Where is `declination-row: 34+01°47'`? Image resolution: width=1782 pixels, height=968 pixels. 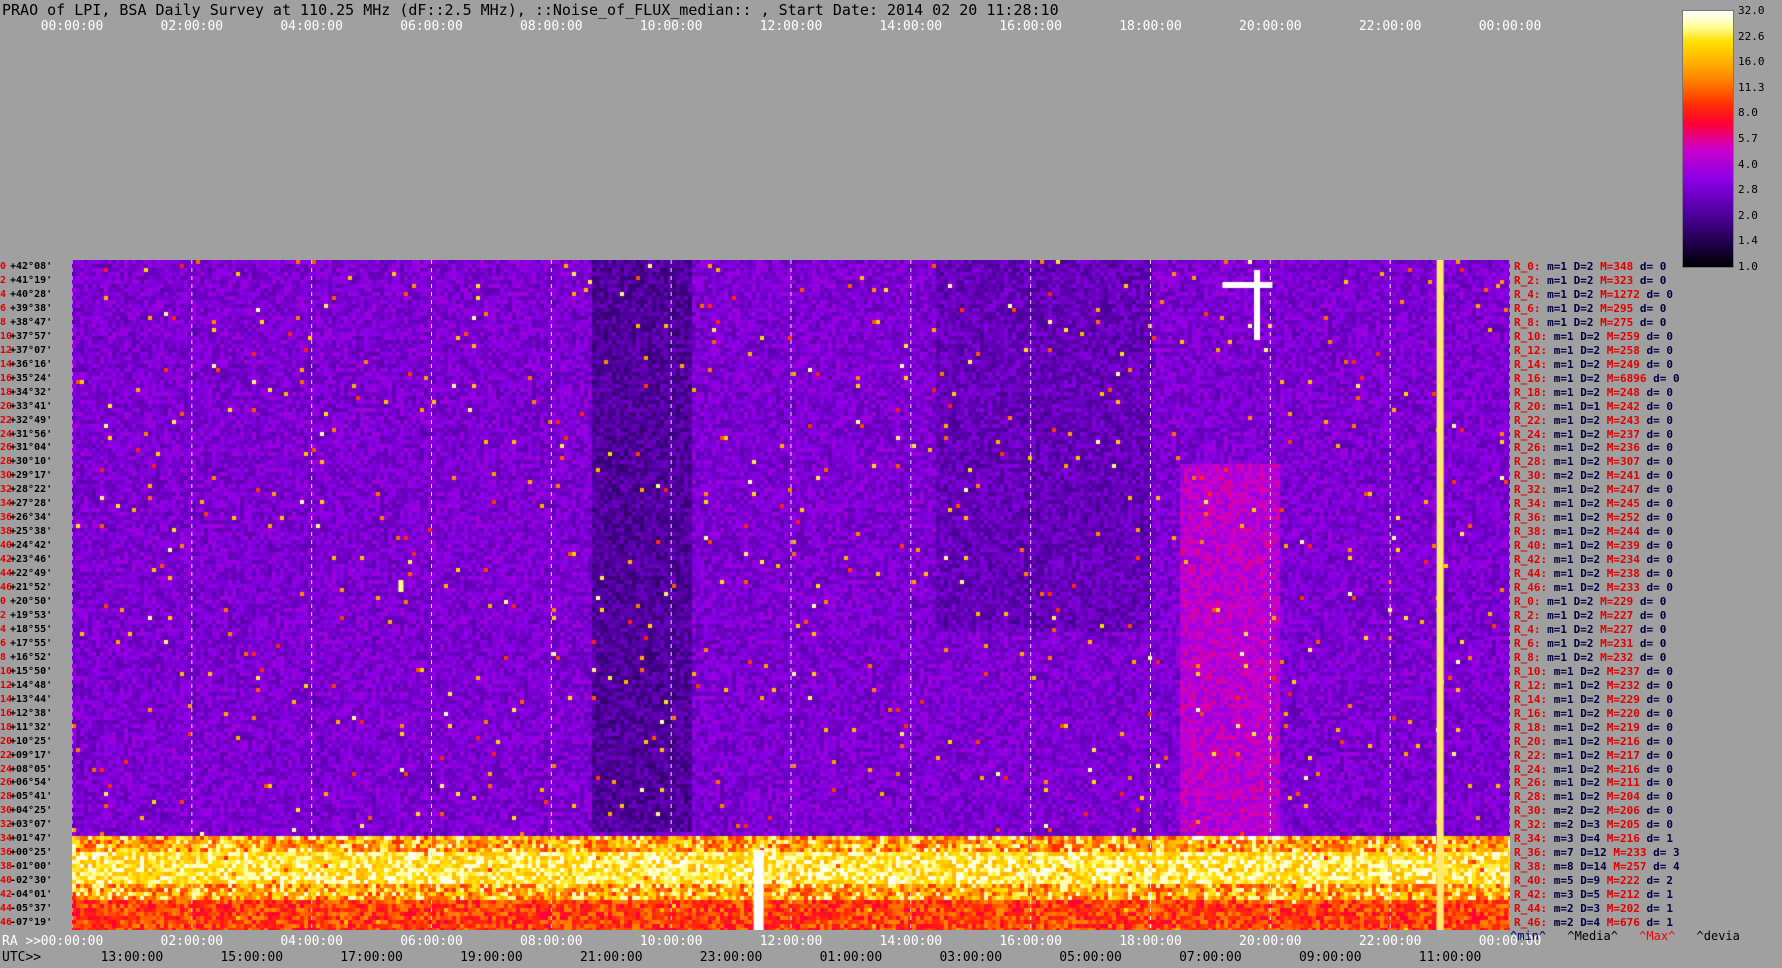
declination-row: 34+01°47' is located at coordinates (26, 838).